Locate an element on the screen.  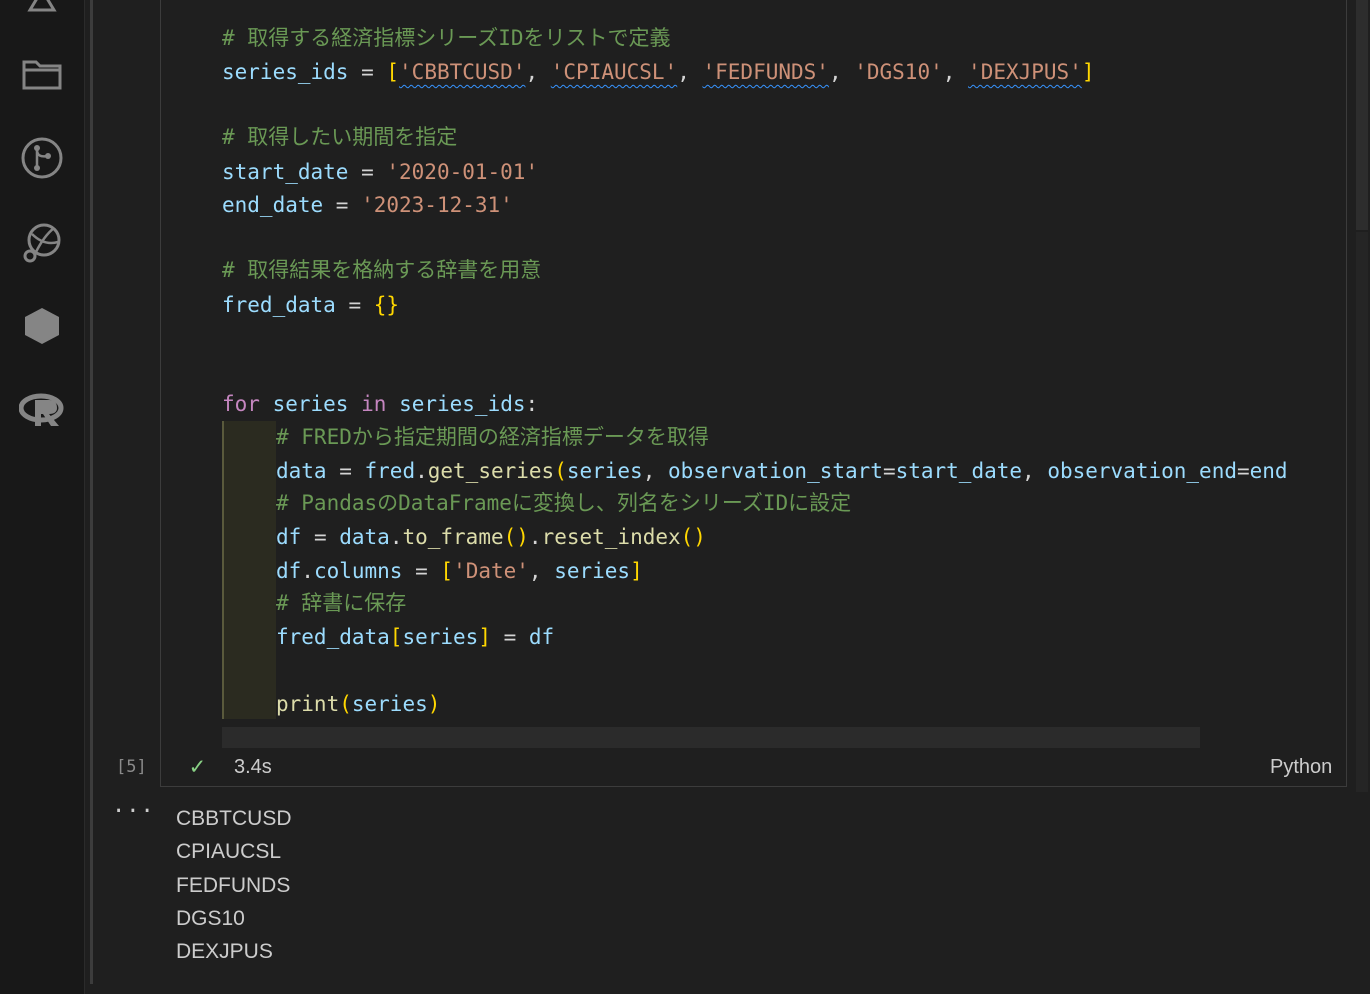
code-line: # PandasのDataFrameに変換し、列名をシリーズIDに設定 is located at coordinates (563, 503).